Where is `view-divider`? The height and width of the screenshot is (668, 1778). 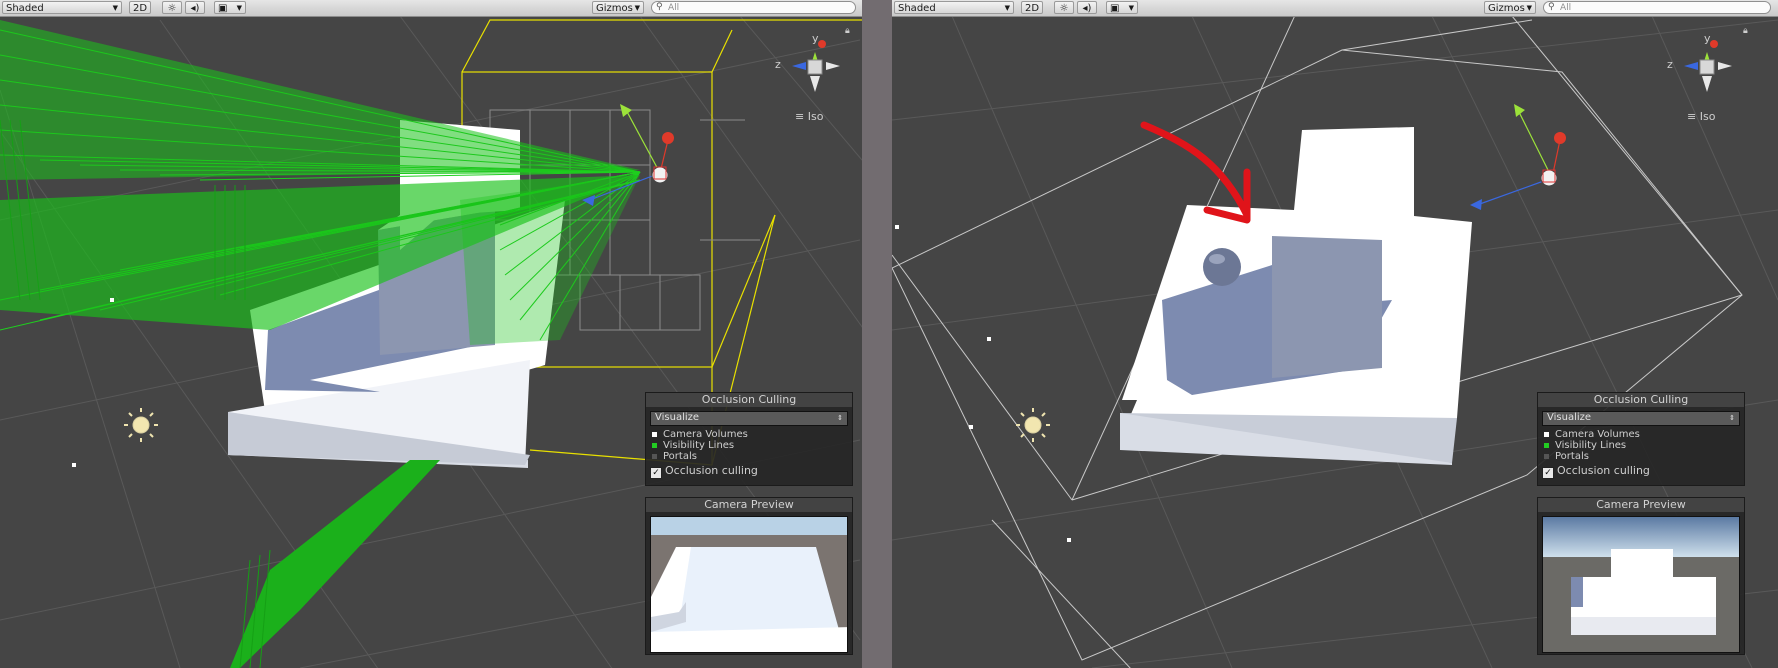 view-divider is located at coordinates (877, 334).